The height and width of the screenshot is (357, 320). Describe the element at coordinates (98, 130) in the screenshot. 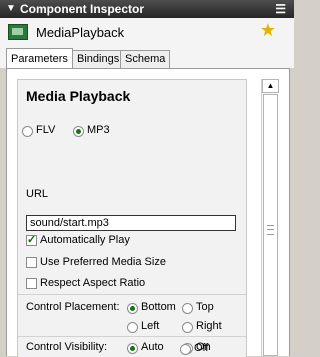

I see `mp3-label: MP3` at that location.